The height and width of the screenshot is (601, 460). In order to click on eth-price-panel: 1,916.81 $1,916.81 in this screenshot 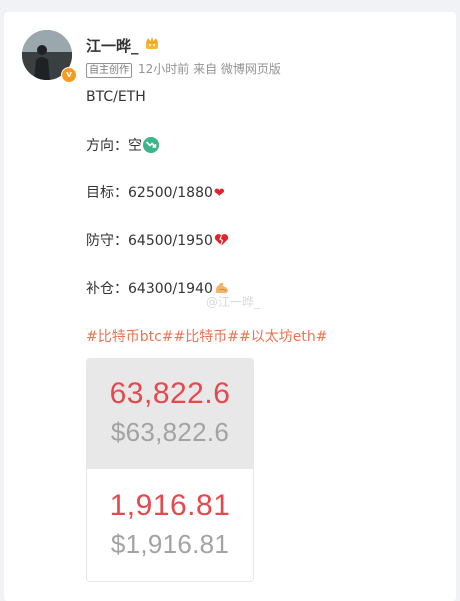, I will do `click(170, 525)`.